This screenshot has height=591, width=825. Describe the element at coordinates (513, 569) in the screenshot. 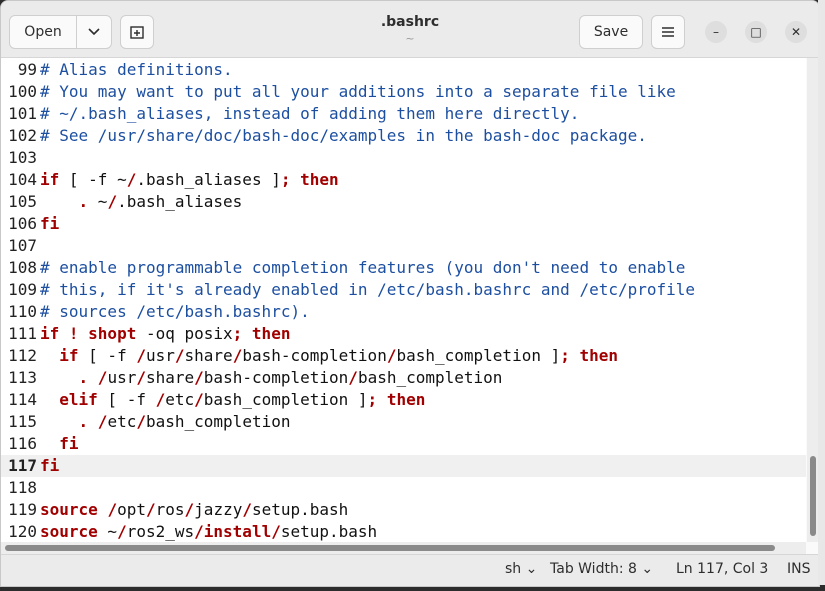

I see `language-label: sh` at that location.